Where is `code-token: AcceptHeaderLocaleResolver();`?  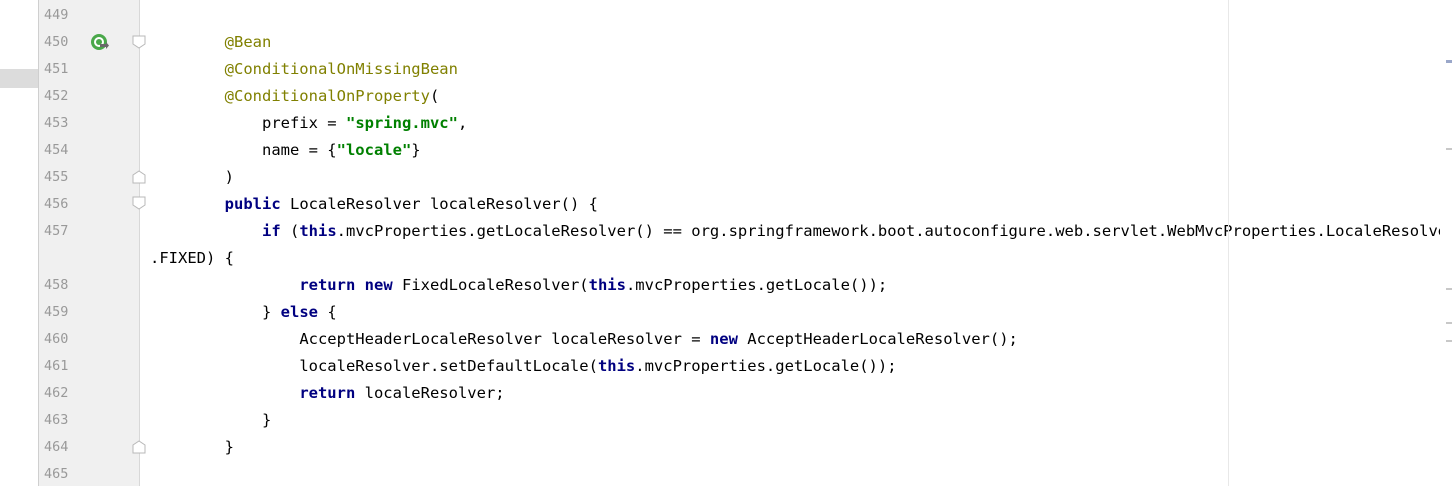
code-token: AcceptHeaderLocaleResolver(); is located at coordinates (877, 339).